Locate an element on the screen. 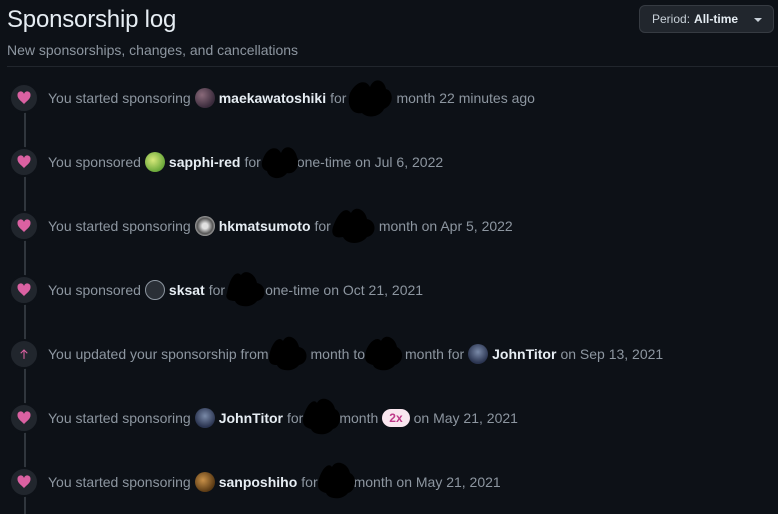 This screenshot has height=514, width=778. user-link: hkmatsumoto is located at coordinates (265, 226).